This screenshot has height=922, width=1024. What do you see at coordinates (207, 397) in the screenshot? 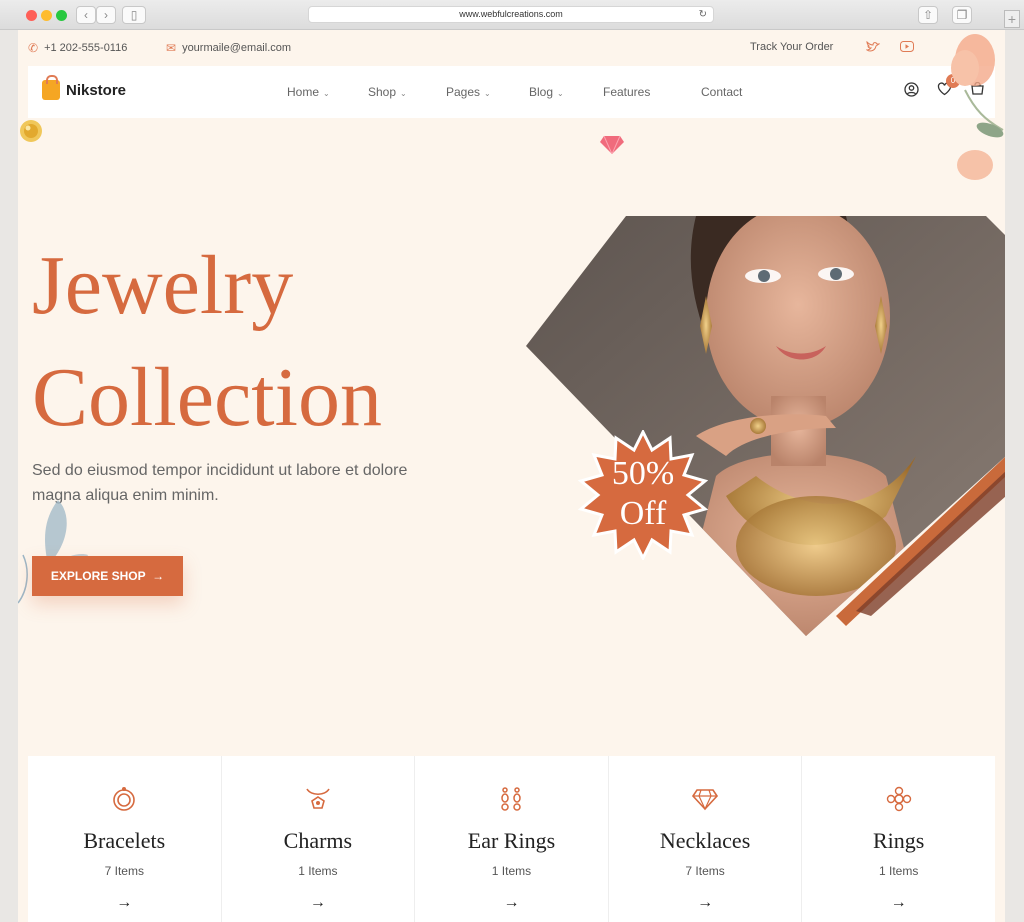
I see `hero-title-line2: Collection` at bounding box center [207, 397].